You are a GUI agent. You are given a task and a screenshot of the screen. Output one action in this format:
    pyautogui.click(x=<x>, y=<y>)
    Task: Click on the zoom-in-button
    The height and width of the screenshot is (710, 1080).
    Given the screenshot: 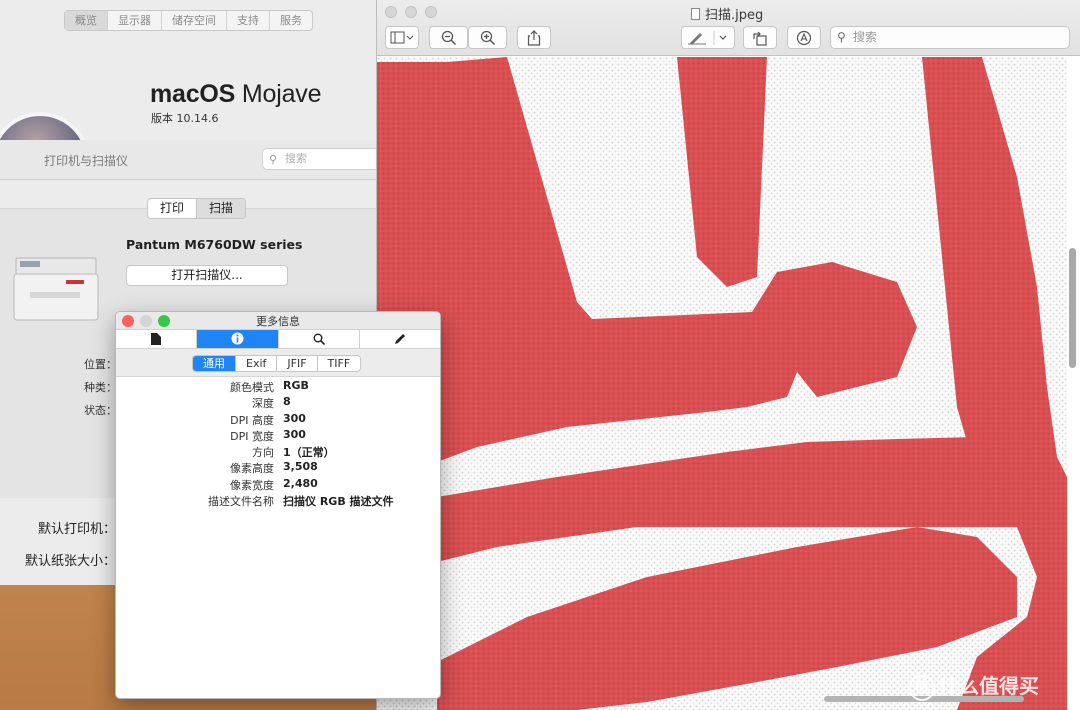 What is the action you would take?
    pyautogui.click(x=487, y=37)
    